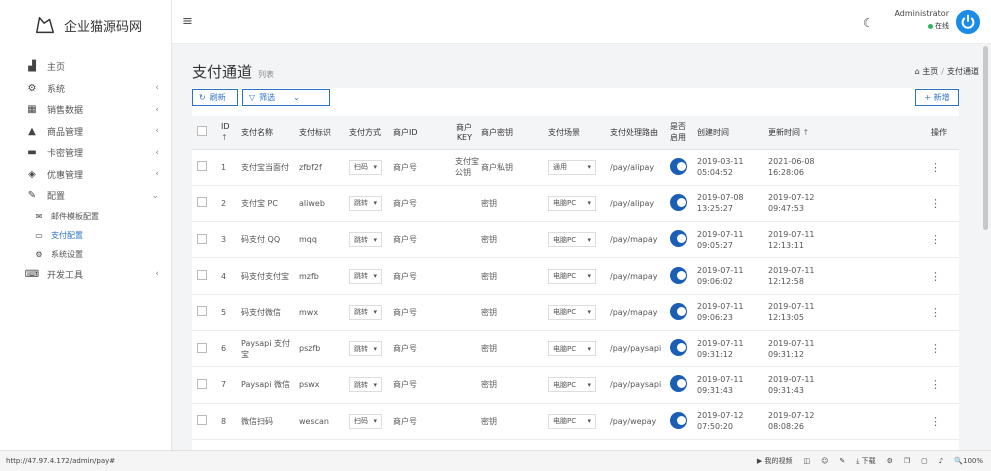 This screenshot has width=991, height=471. I want to click on smiley-icon: ☺, so click(824, 461).